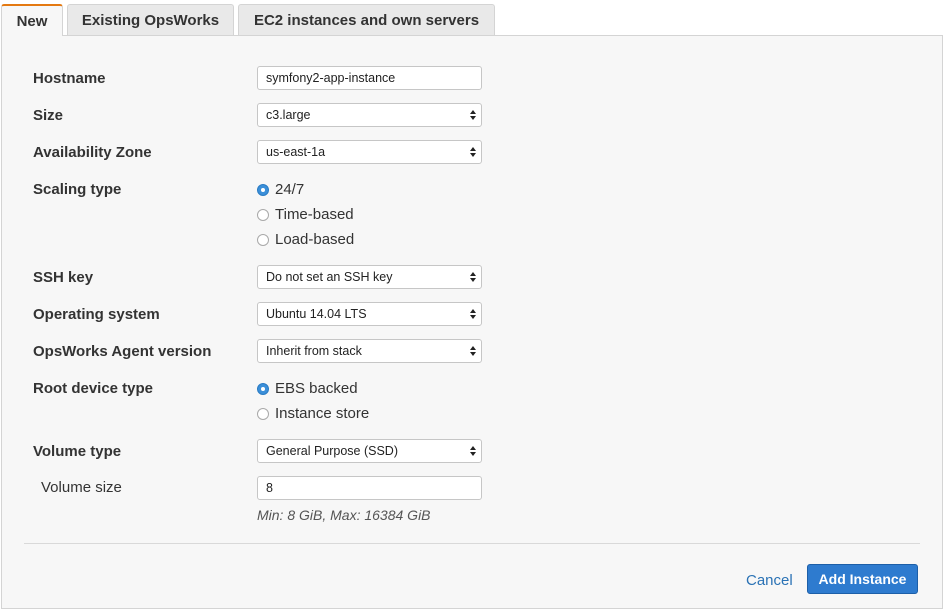  Describe the element at coordinates (369, 115) in the screenshot. I see `size-select: c3.large` at that location.